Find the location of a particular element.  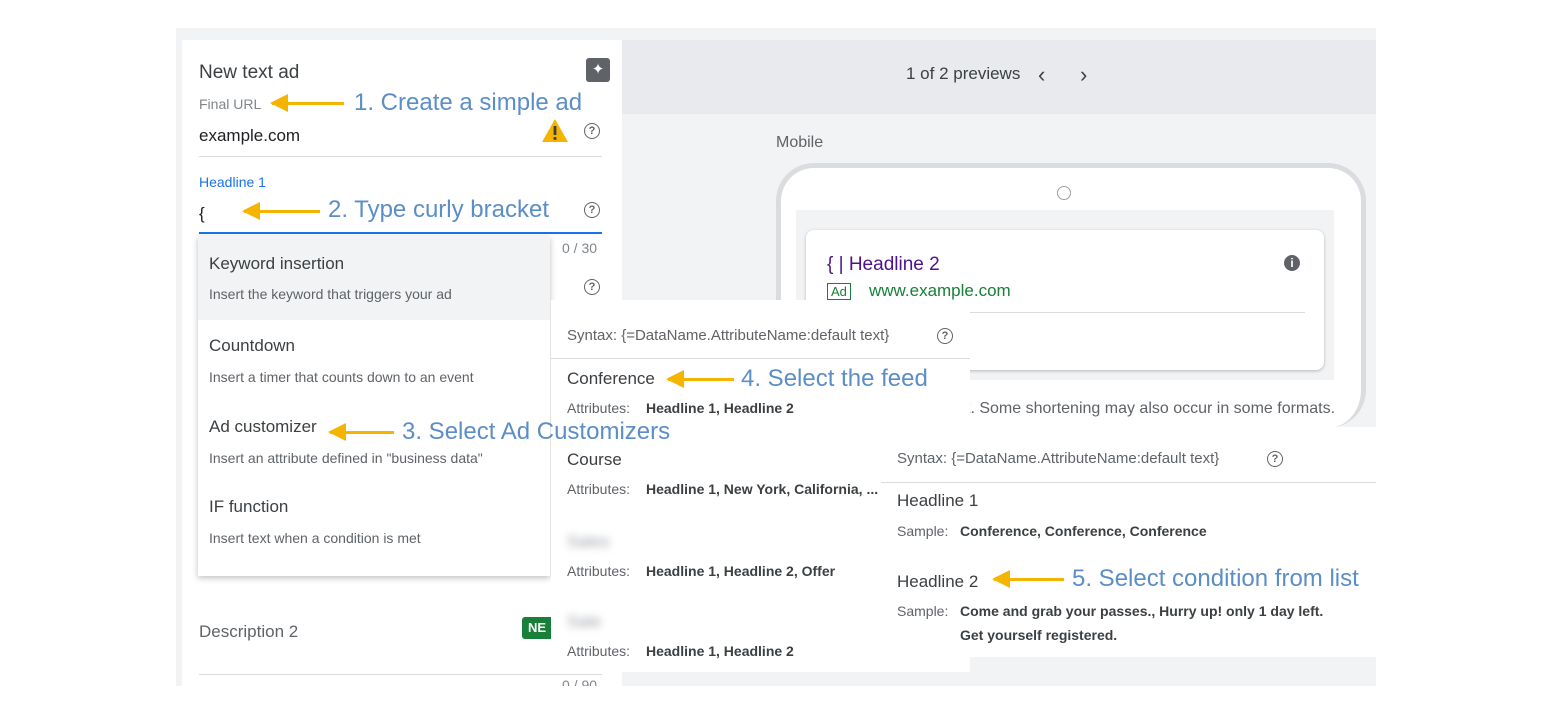

ad-badge: Ad is located at coordinates (839, 291).